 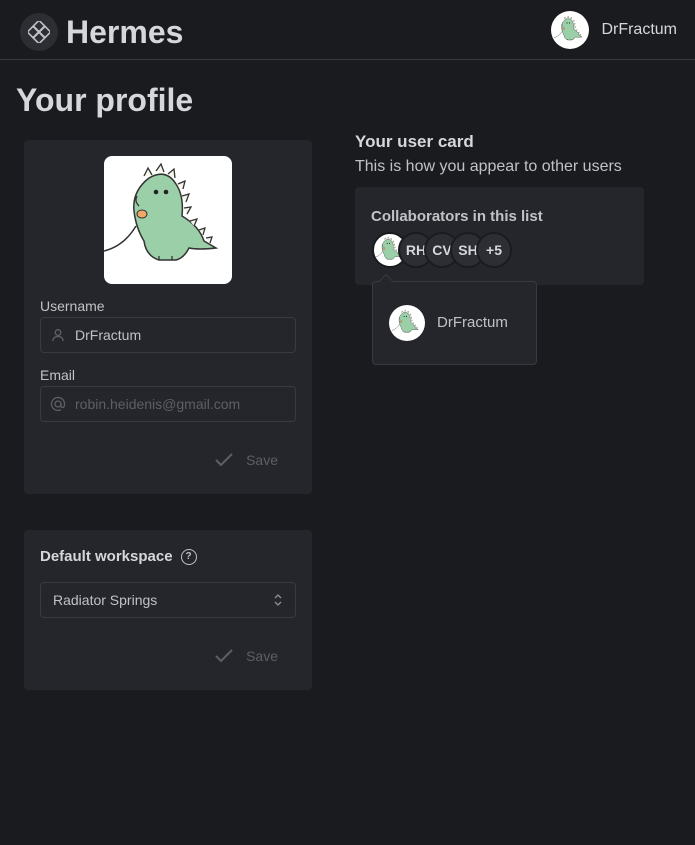 What do you see at coordinates (168, 335) in the screenshot?
I see `username-field: DrFractum` at bounding box center [168, 335].